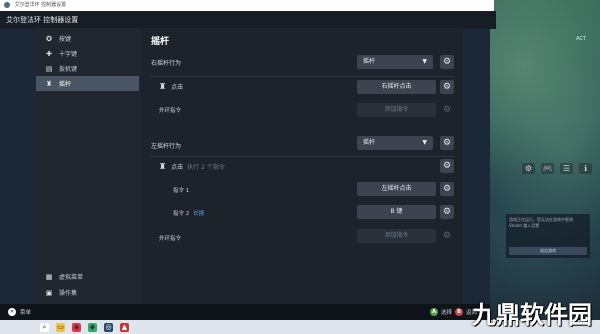 Image resolution: width=600 pixels, height=334 pixels. Describe the element at coordinates (68, 54) in the screenshot. I see `sidebar-item-label: 十字键` at that location.